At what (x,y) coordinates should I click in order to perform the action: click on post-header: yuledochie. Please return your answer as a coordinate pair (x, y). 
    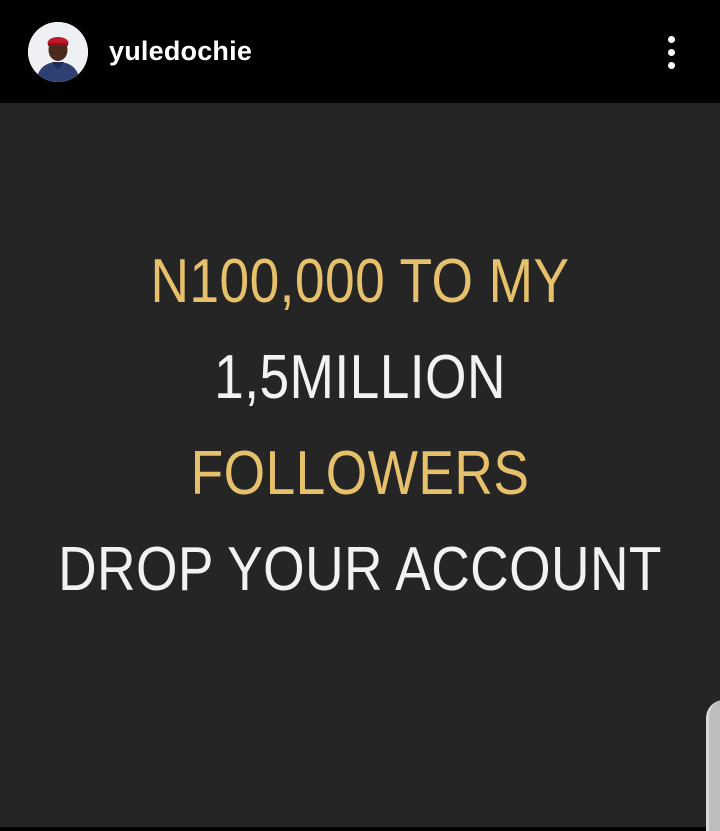
    Looking at the image, I should click on (360, 51).